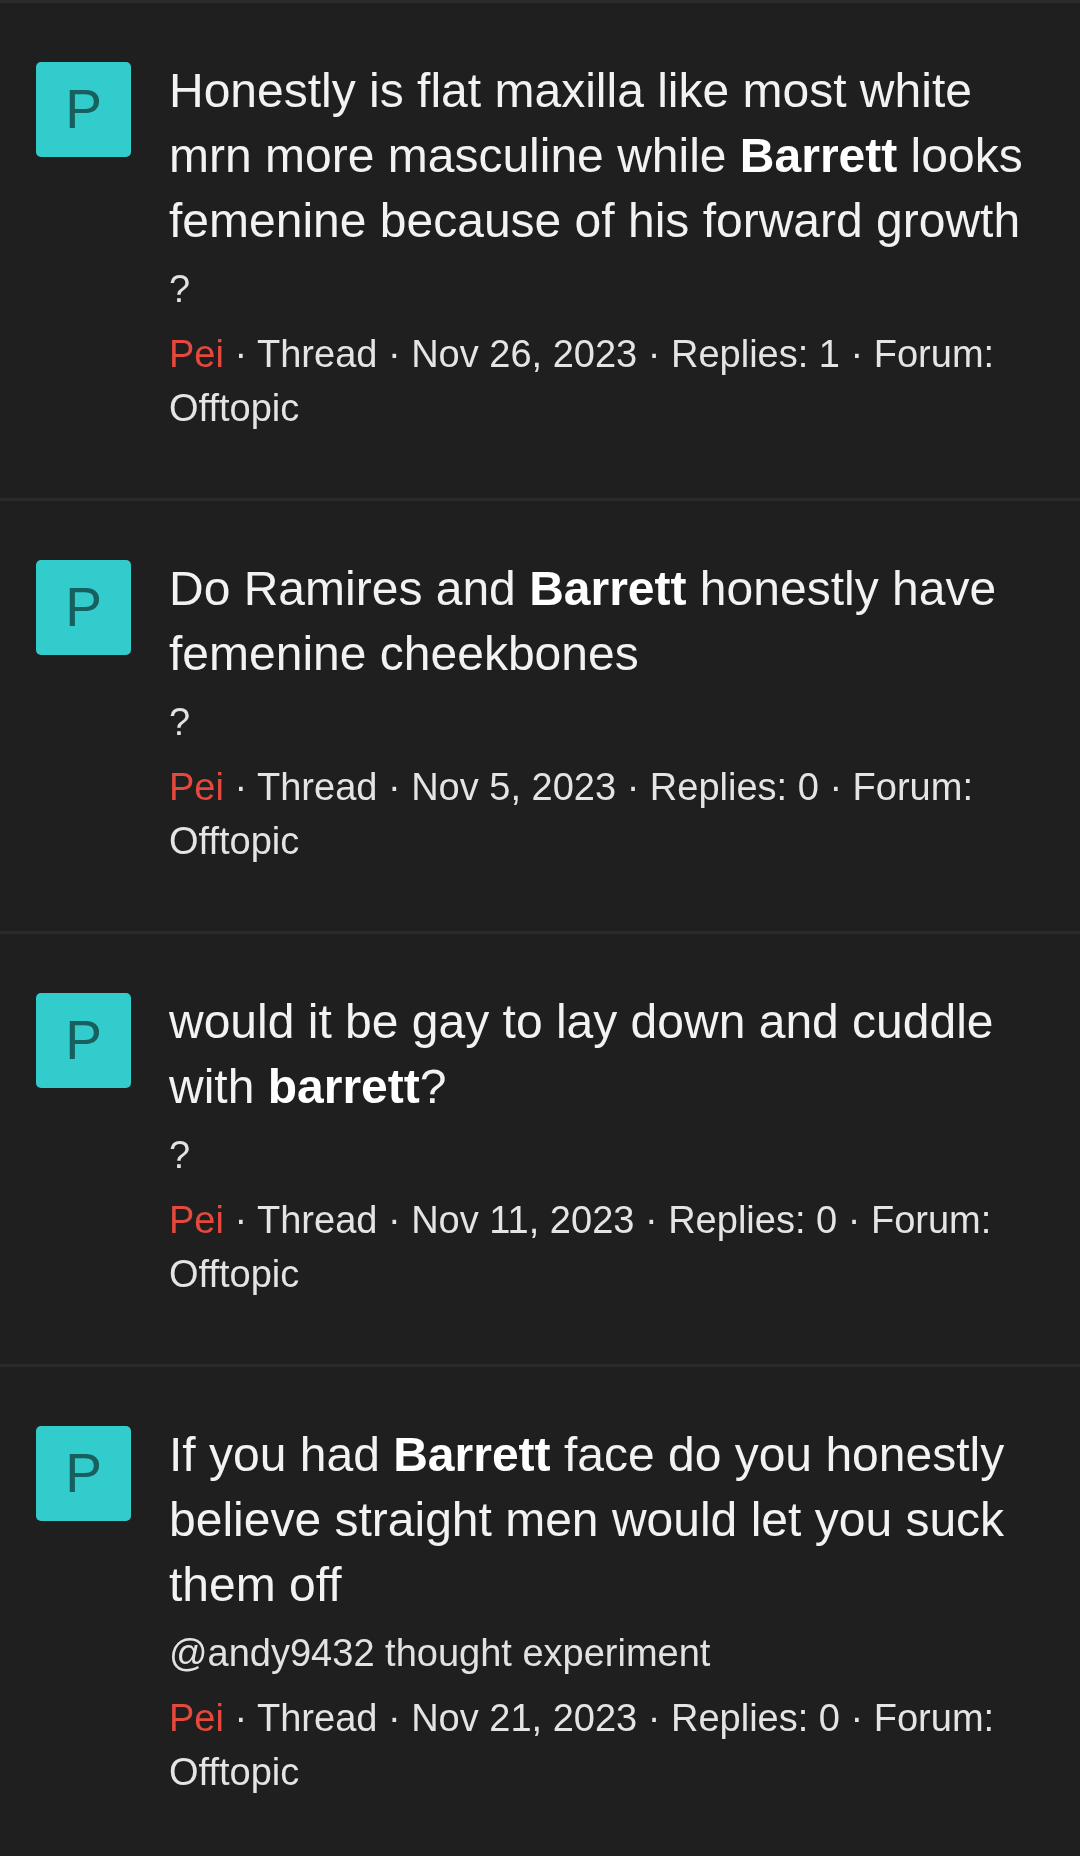 This screenshot has width=1080, height=1856. Describe the element at coordinates (581, 1247) in the screenshot. I see `result-meta: Pei · Thread · Nov 11, 2023 · Replies: 0 · Forum: Offtopic` at that location.